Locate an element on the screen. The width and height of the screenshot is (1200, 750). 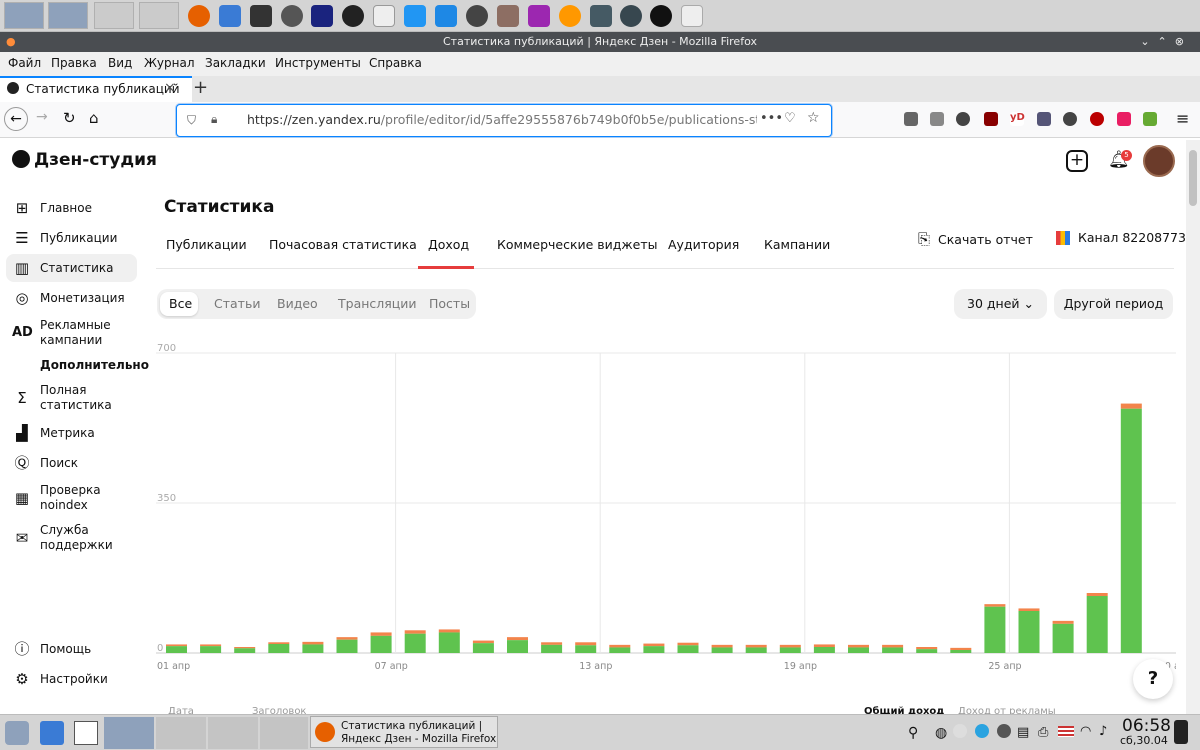
period-dropdown: 30 дней ⌄ is located at coordinates (1000, 304).